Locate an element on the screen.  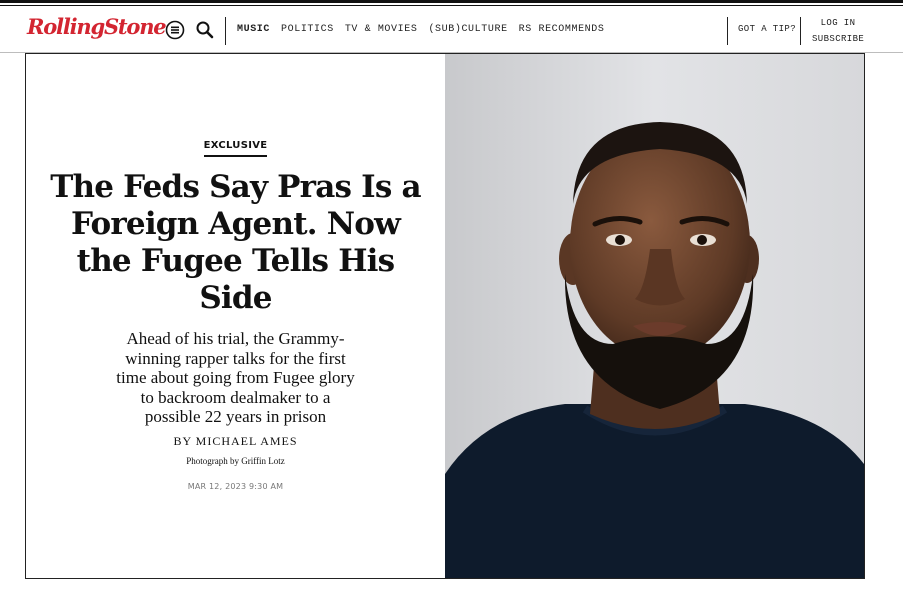
login-link: LOG IN is located at coordinates (838, 23).